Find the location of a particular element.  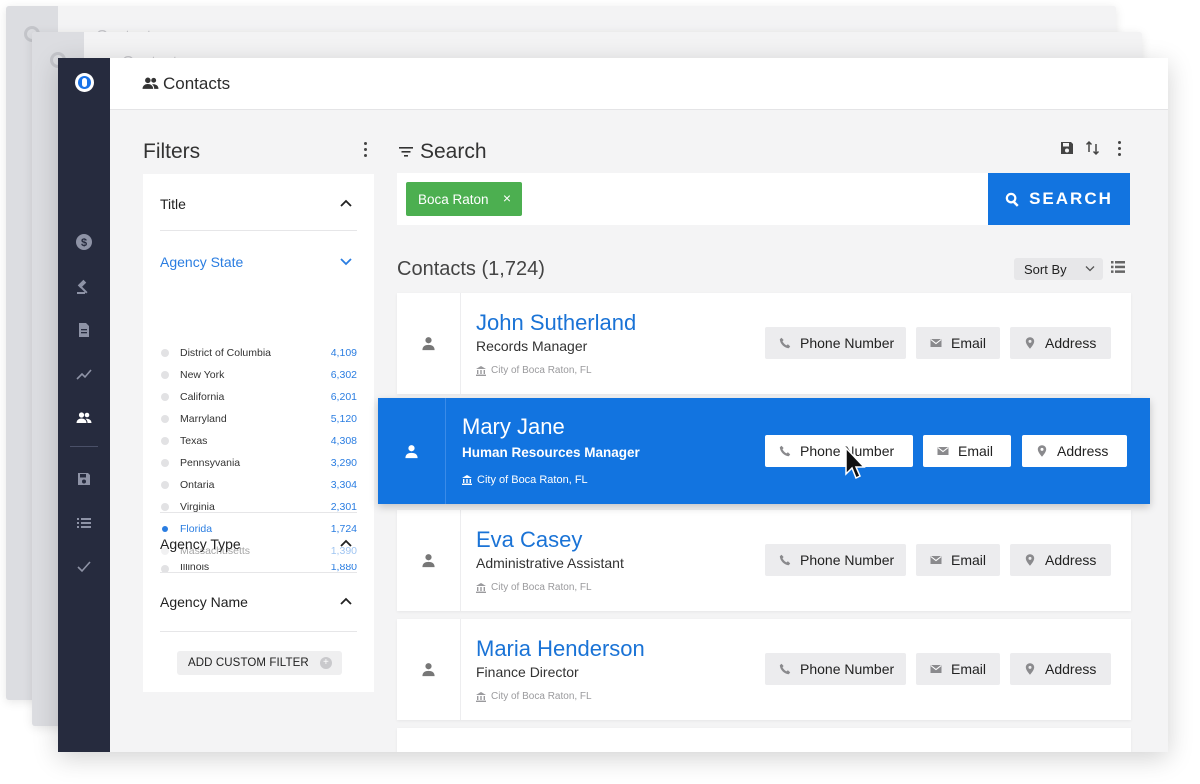

search-heading-label: Search is located at coordinates (453, 151).